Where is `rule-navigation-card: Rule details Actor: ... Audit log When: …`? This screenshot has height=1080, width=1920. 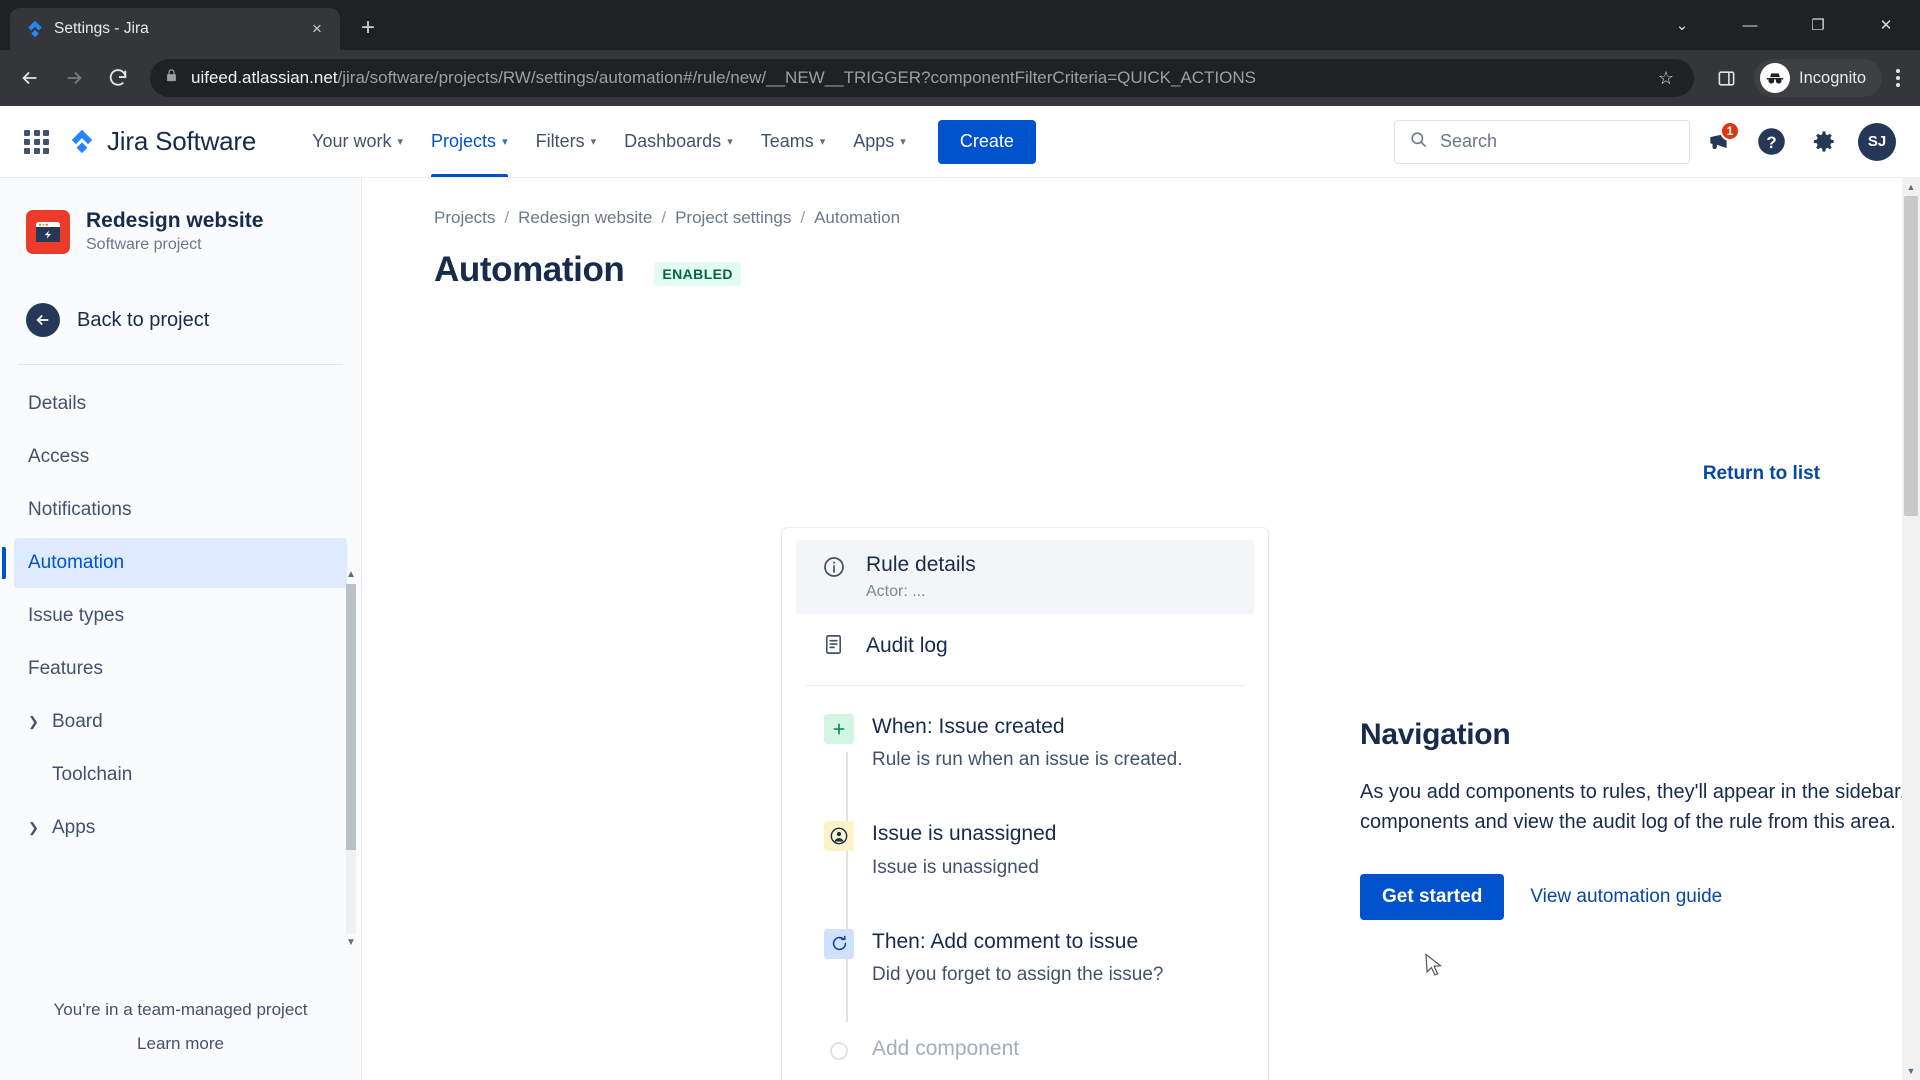 rule-navigation-card: Rule details Actor: ... Audit log When: … is located at coordinates (1025, 804).